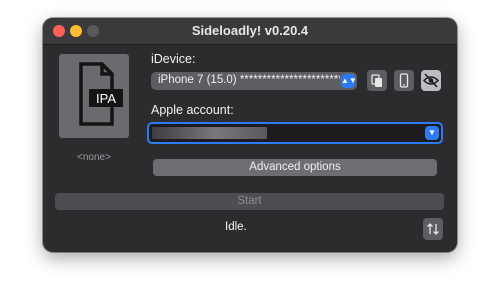 This screenshot has height=285, width=500. Describe the element at coordinates (295, 167) in the screenshot. I see `advanced-options-button: Advanced options` at that location.